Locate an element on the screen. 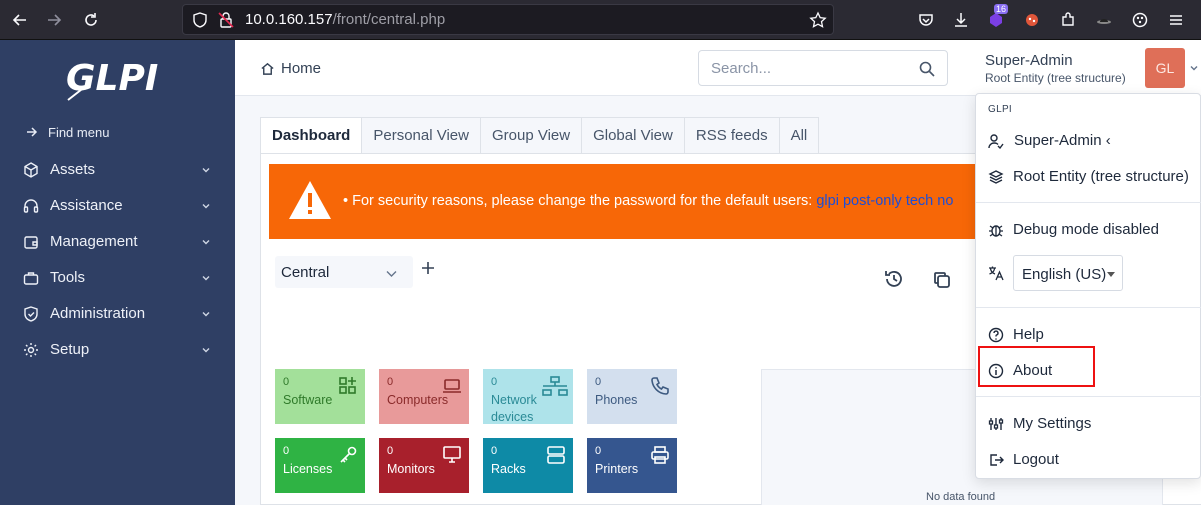 The height and width of the screenshot is (505, 1201). help-circle-icon is located at coordinates (996, 335).